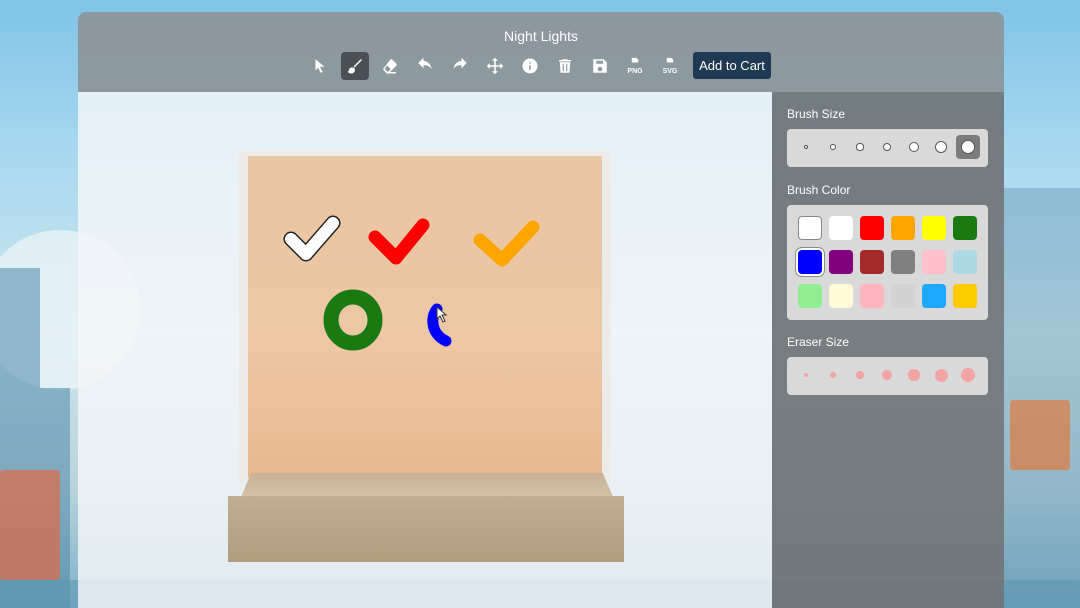 Image resolution: width=1080 pixels, height=608 pixels. Describe the element at coordinates (425, 63) in the screenshot. I see `undo-arrow-icon` at that location.